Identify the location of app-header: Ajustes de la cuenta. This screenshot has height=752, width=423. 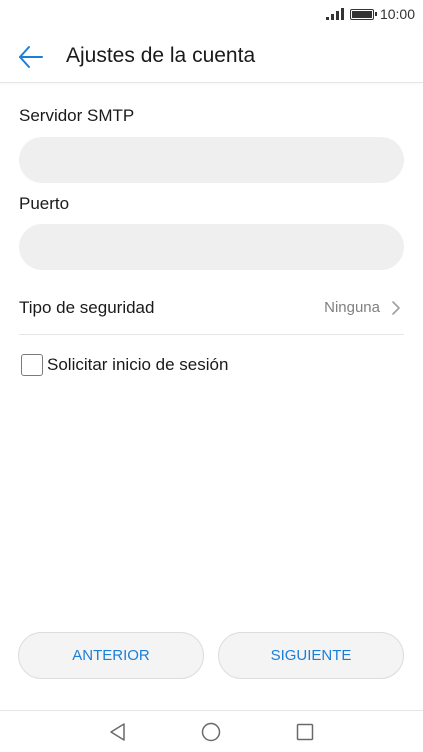
(211, 57).